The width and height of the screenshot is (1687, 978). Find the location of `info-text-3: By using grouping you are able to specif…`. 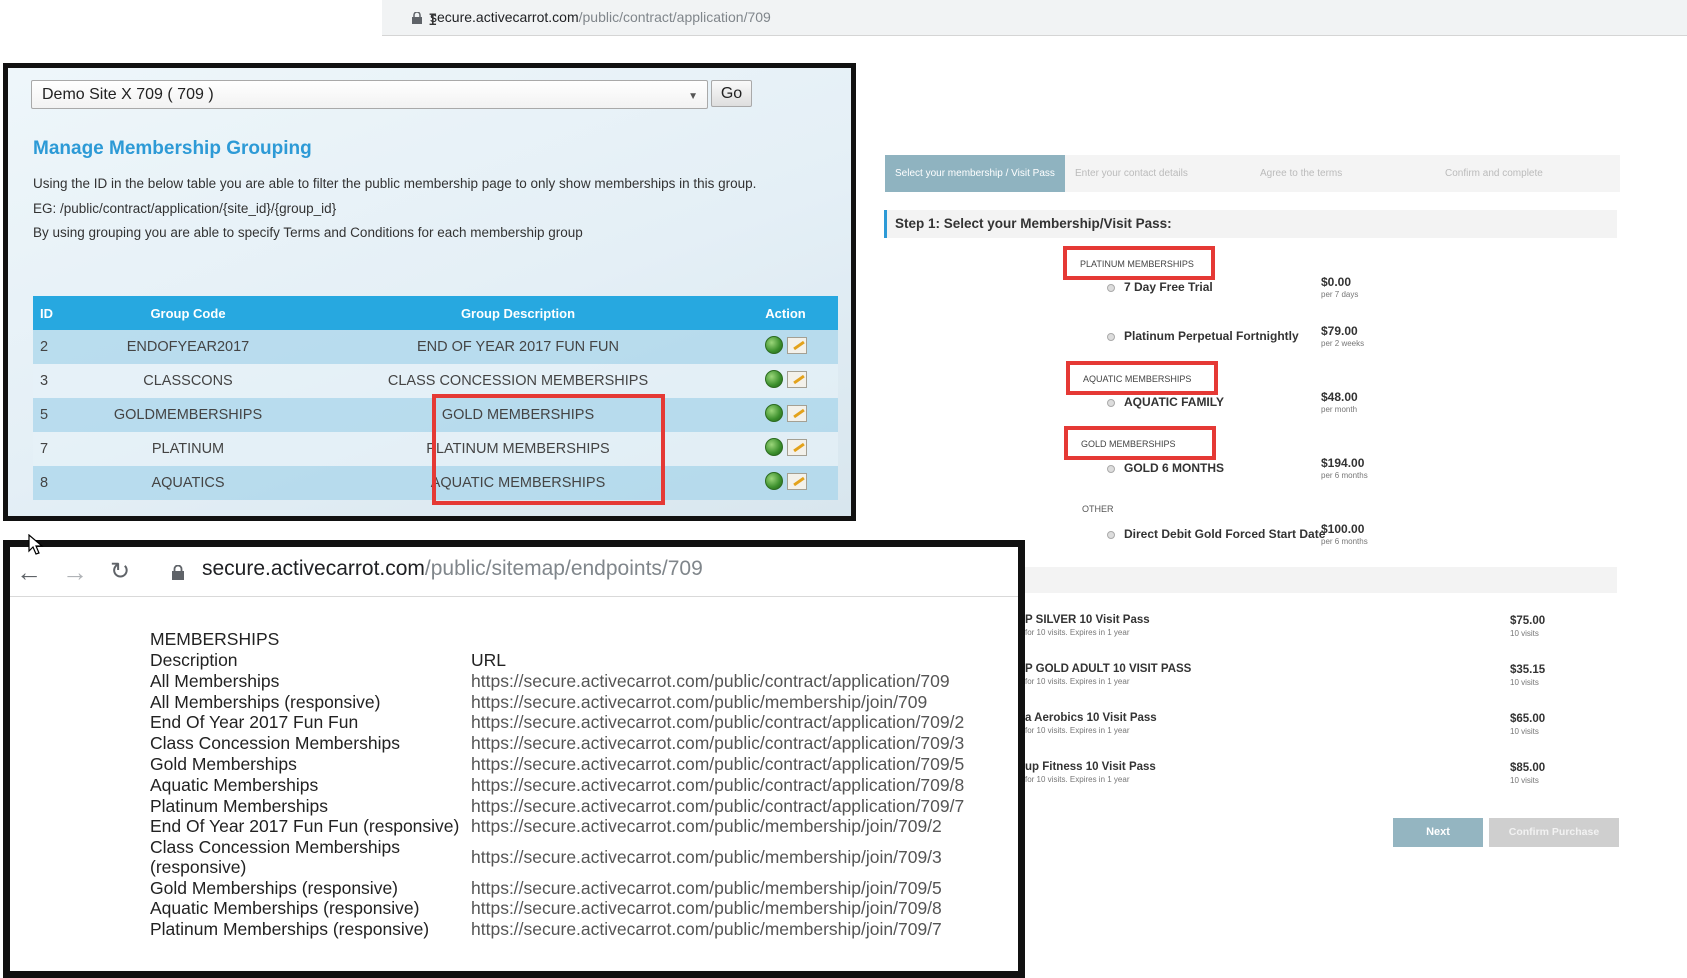

info-text-3: By using grouping you are able to specif… is located at coordinates (308, 232).